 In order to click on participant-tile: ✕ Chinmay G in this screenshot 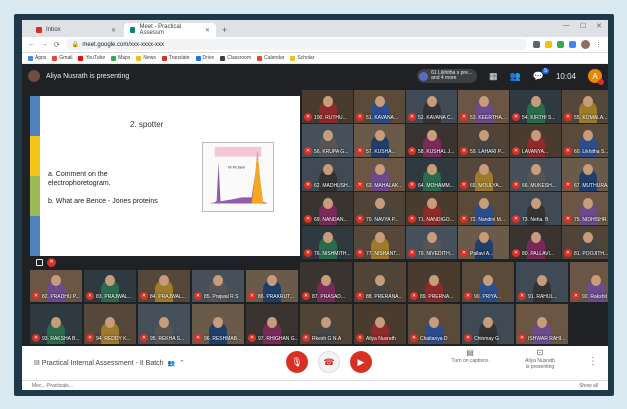, I will do `click(488, 324)`.